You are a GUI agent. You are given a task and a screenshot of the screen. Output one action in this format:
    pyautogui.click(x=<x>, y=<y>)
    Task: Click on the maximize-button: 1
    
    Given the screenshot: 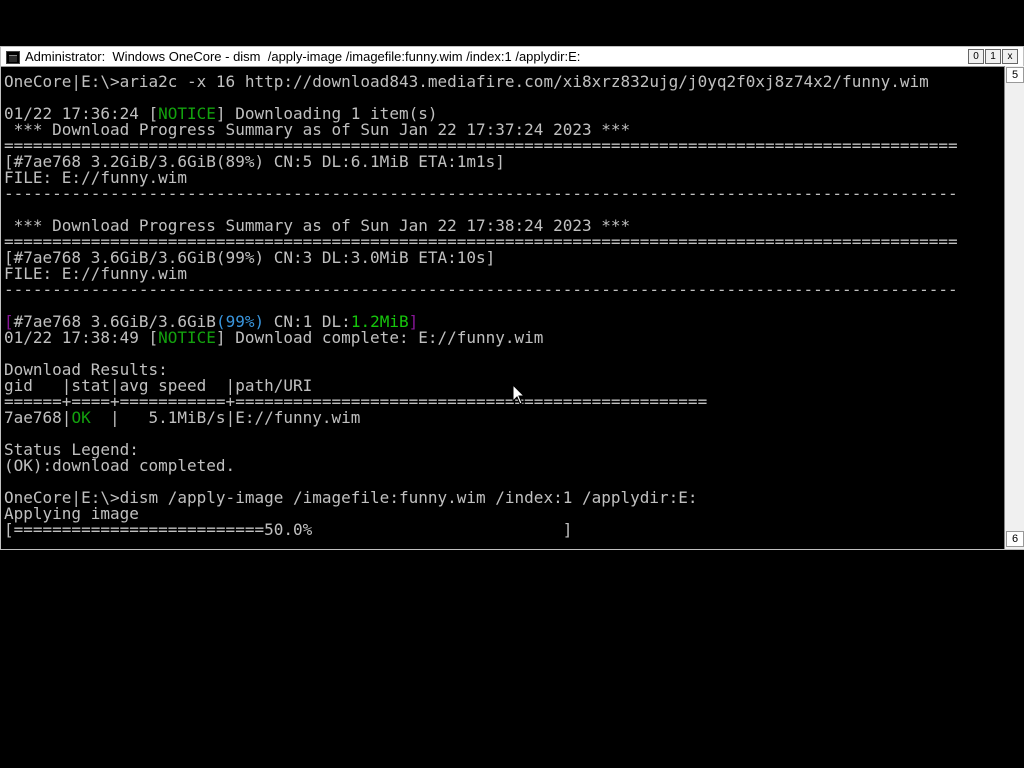 What is the action you would take?
    pyautogui.click(x=993, y=56)
    